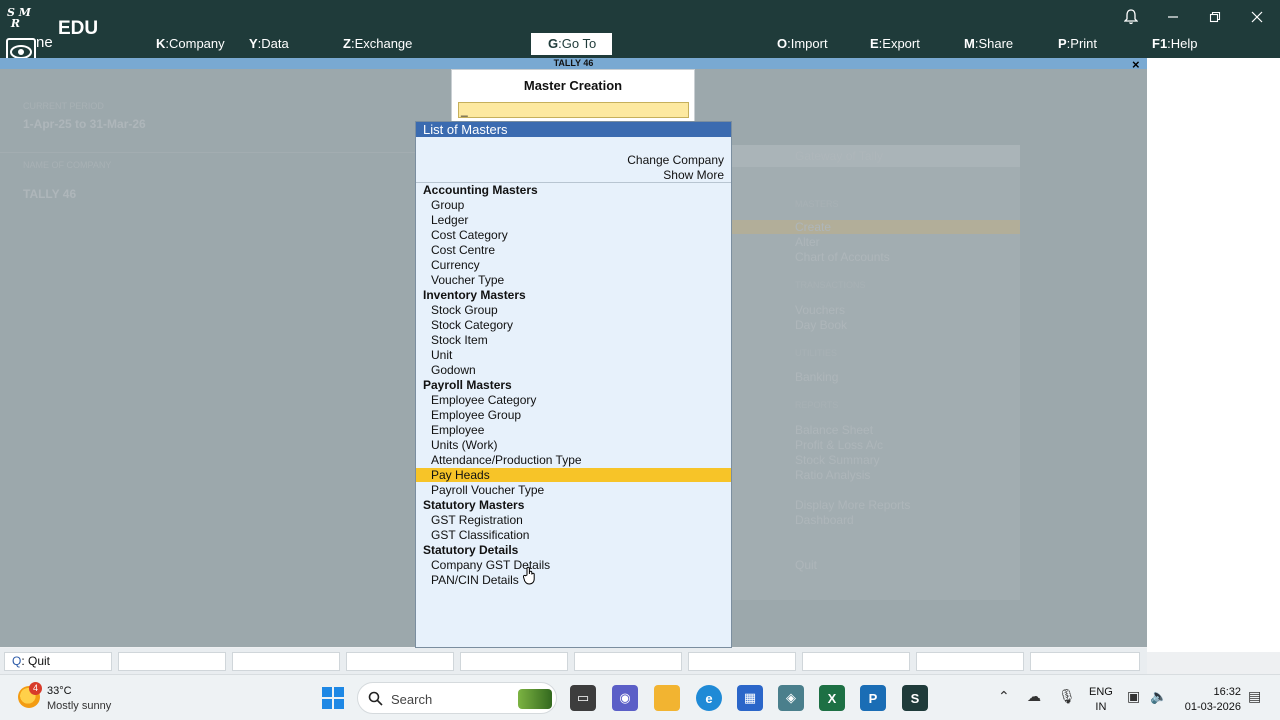 The width and height of the screenshot is (1280, 720). Describe the element at coordinates (1211, 700) in the screenshot. I see `system-clock: 16:32 01-03-2026` at that location.